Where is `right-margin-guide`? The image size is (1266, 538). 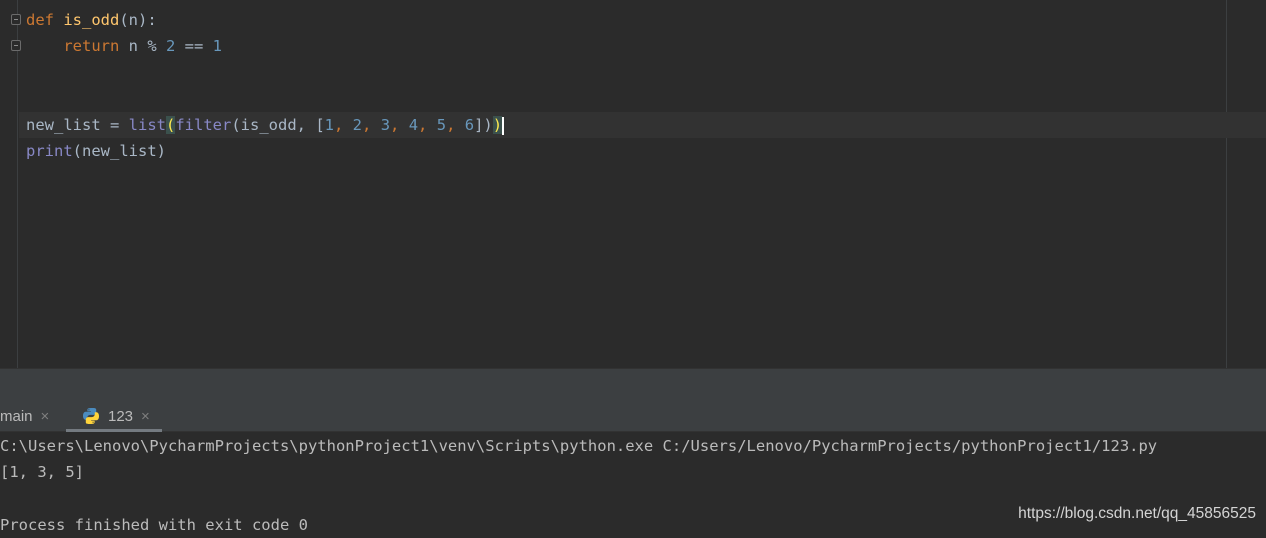 right-margin-guide is located at coordinates (1226, 184).